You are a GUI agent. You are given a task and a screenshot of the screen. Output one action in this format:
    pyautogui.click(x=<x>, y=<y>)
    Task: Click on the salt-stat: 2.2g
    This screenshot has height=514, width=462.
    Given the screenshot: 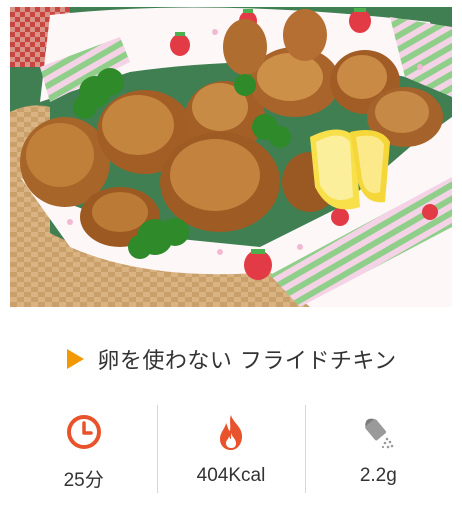 What is the action you would take?
    pyautogui.click(x=378, y=452)
    